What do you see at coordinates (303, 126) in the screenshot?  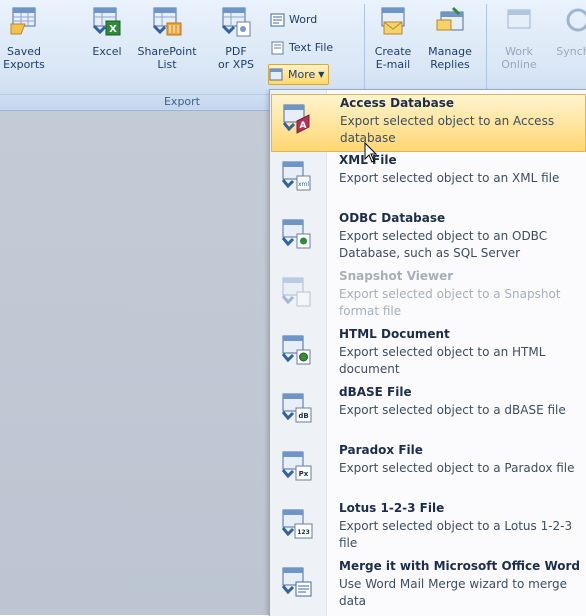 I see `svg-text: A` at bounding box center [303, 126].